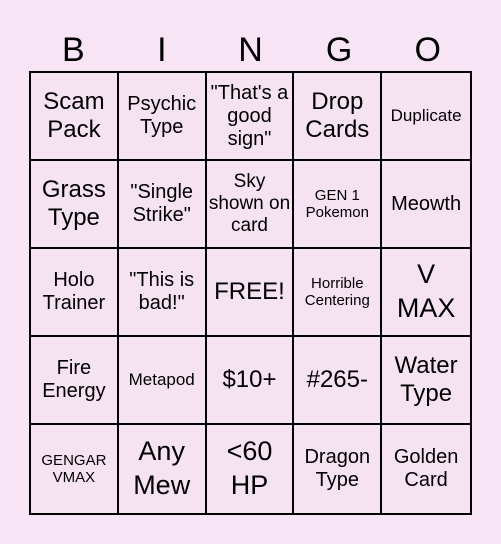  Describe the element at coordinates (162, 381) in the screenshot. I see `bingo-cell: Metapod` at that location.